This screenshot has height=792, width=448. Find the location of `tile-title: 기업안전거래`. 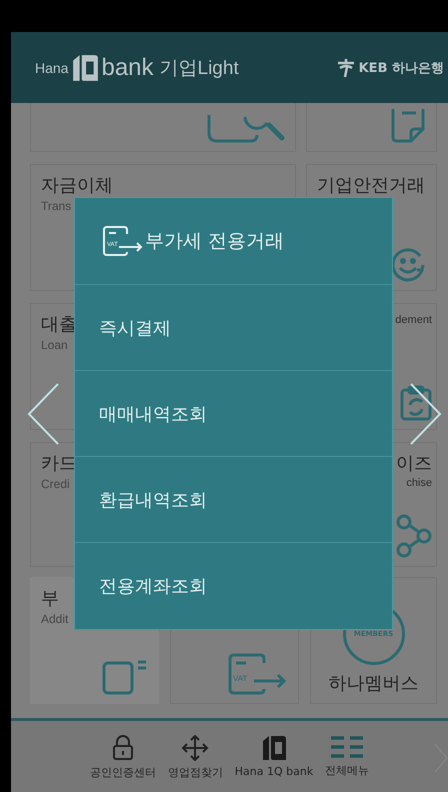

tile-title: 기업안전거래 is located at coordinates (371, 185).